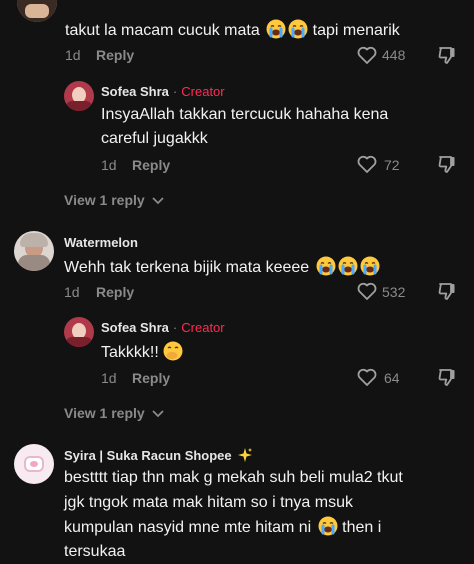 The height and width of the screenshot is (564, 474). I want to click on reply-text: Takkkk!!, so click(142, 353).